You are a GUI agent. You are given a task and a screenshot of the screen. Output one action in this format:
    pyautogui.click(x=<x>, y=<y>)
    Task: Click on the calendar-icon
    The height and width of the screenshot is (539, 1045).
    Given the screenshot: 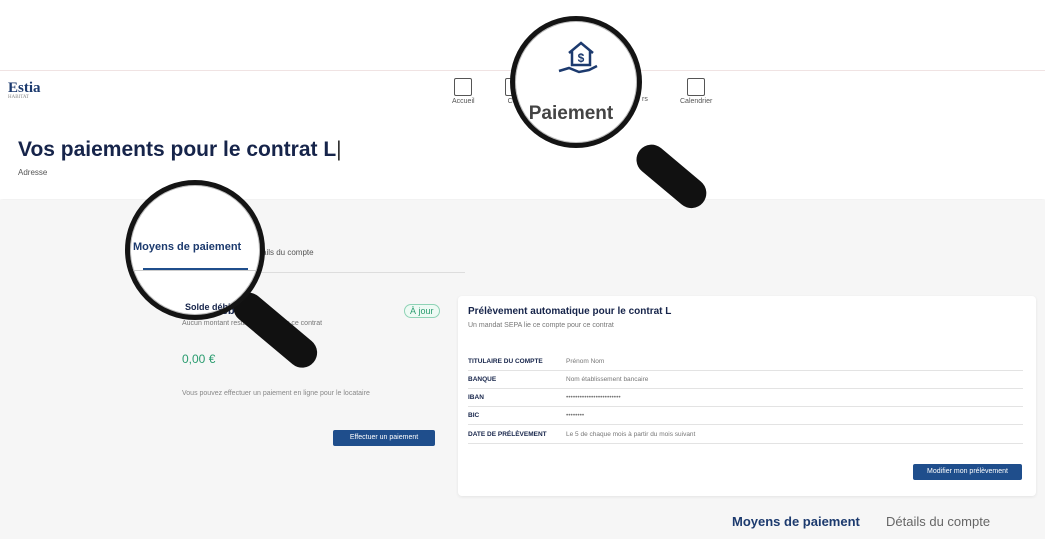 What is the action you would take?
    pyautogui.click(x=696, y=87)
    